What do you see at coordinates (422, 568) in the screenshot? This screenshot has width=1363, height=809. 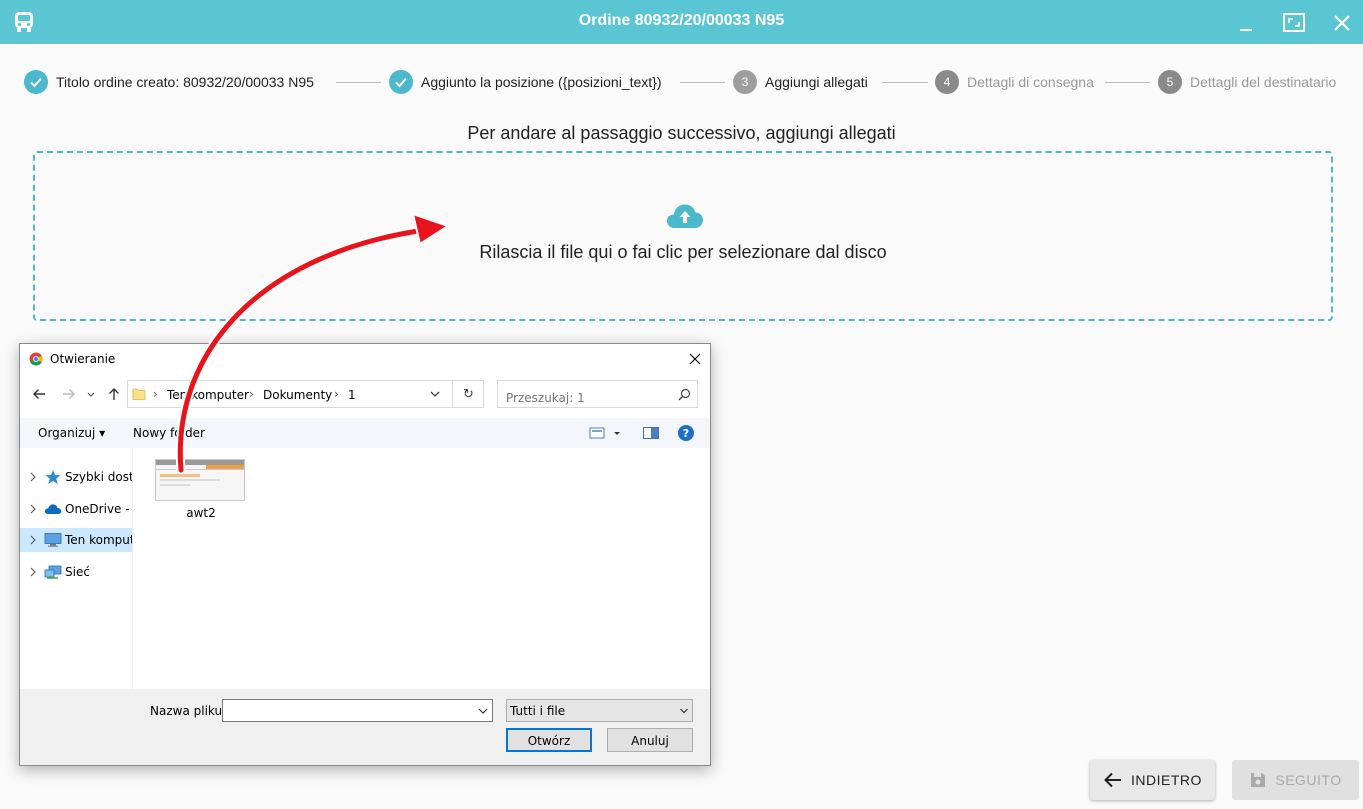 I see `file-list: awt2` at bounding box center [422, 568].